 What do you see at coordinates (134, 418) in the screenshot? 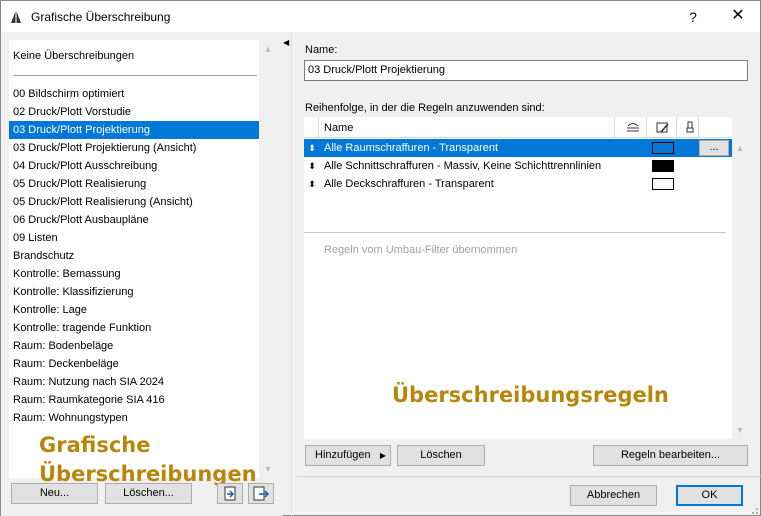
I see `list-item: Raum: Wohnungstypen` at bounding box center [134, 418].